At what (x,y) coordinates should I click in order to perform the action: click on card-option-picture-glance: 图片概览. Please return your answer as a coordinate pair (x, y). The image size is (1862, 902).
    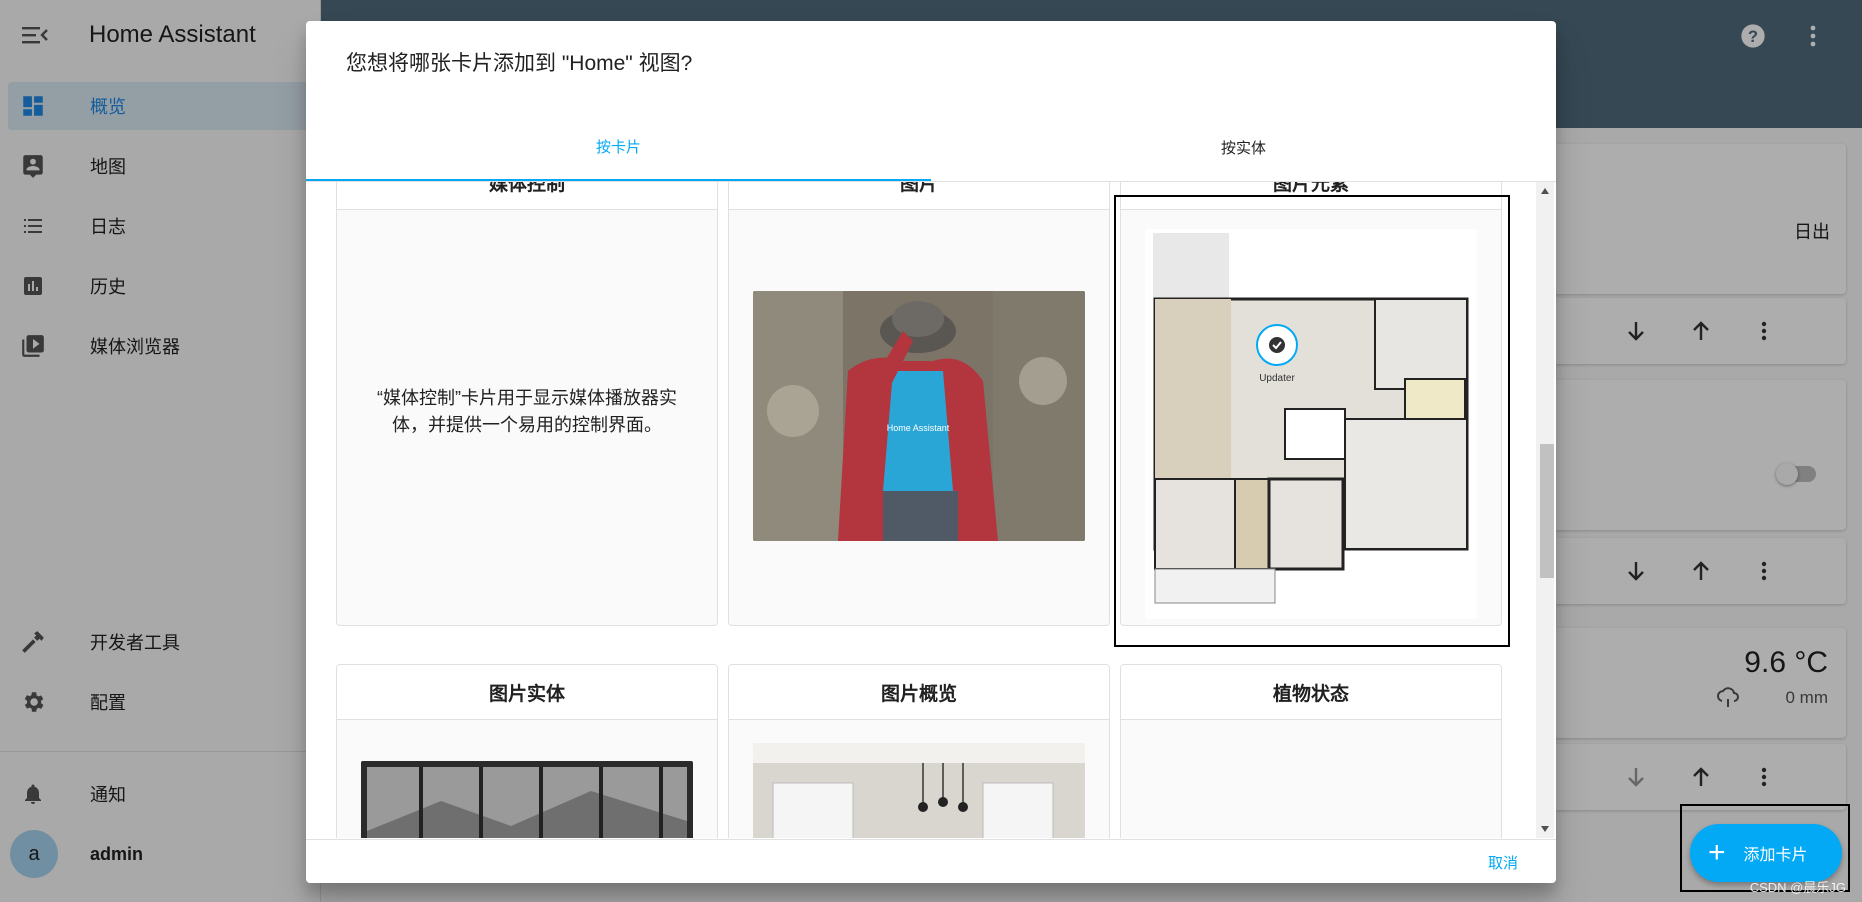
    Looking at the image, I should click on (919, 751).